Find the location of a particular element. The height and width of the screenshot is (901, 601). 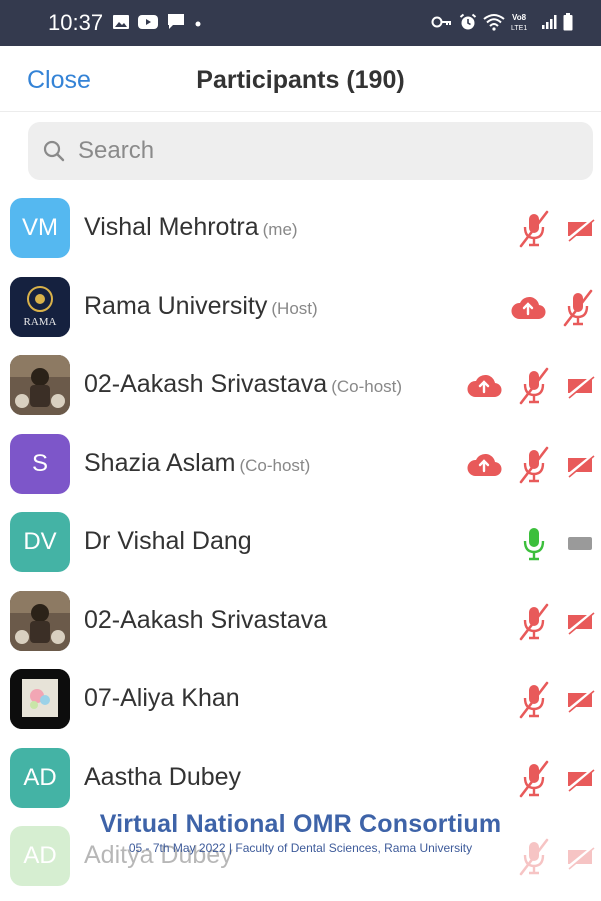

participant-row: S Shazia Aslam (Co-host) is located at coordinates (300, 465).